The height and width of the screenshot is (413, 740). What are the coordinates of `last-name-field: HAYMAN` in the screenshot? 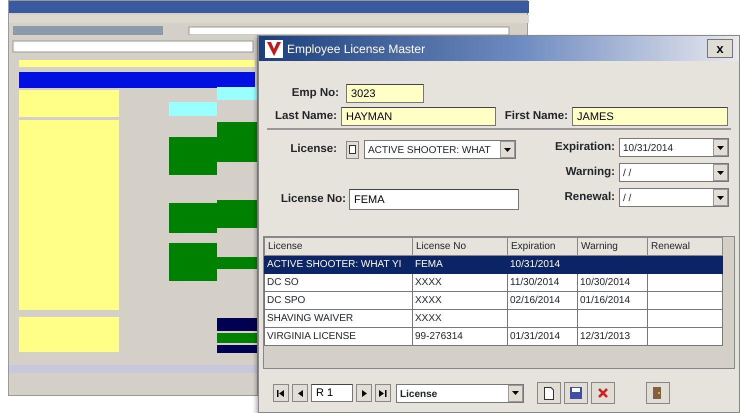 It's located at (418, 116).